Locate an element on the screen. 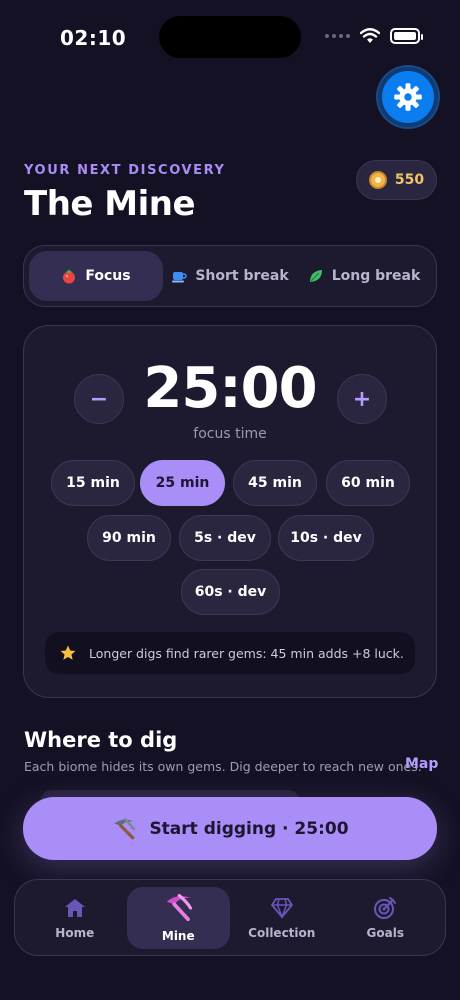 The image size is (460, 1000). dynamic-island is located at coordinates (230, 37).